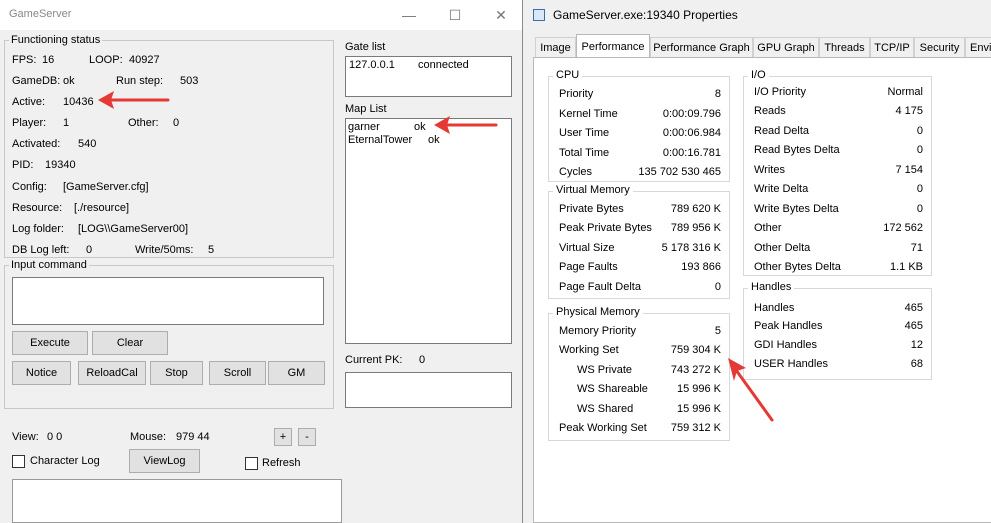 The height and width of the screenshot is (523, 991). Describe the element at coordinates (18, 461) in the screenshot. I see `character-log-checkbox` at that location.